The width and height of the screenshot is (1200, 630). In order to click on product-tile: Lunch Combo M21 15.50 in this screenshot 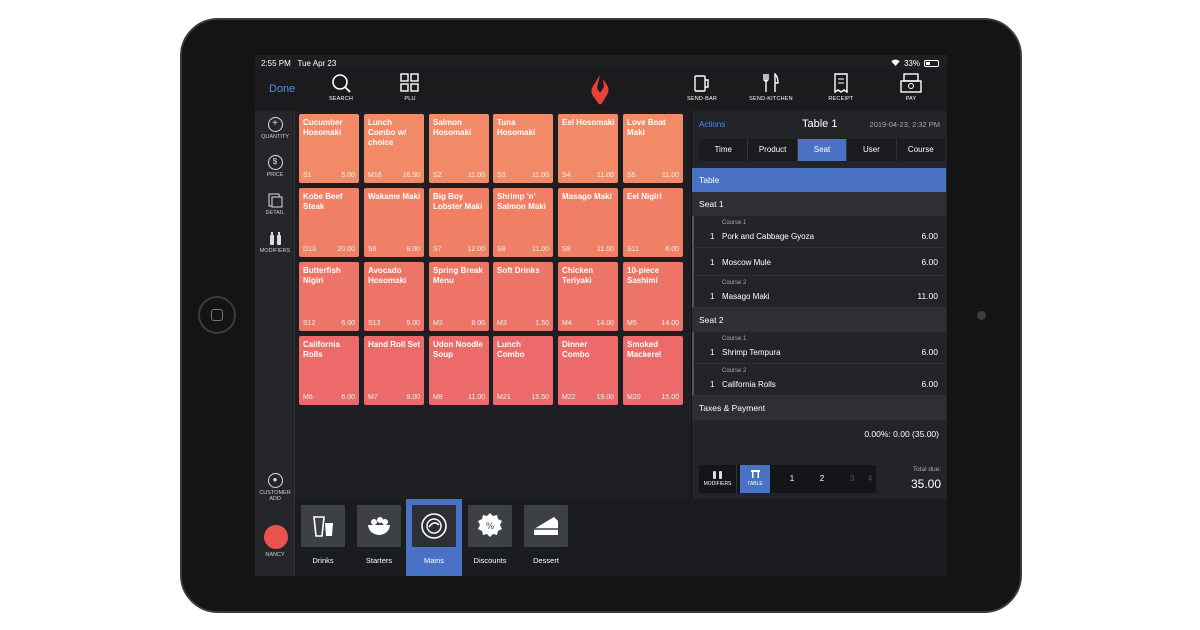, I will do `click(523, 370)`.